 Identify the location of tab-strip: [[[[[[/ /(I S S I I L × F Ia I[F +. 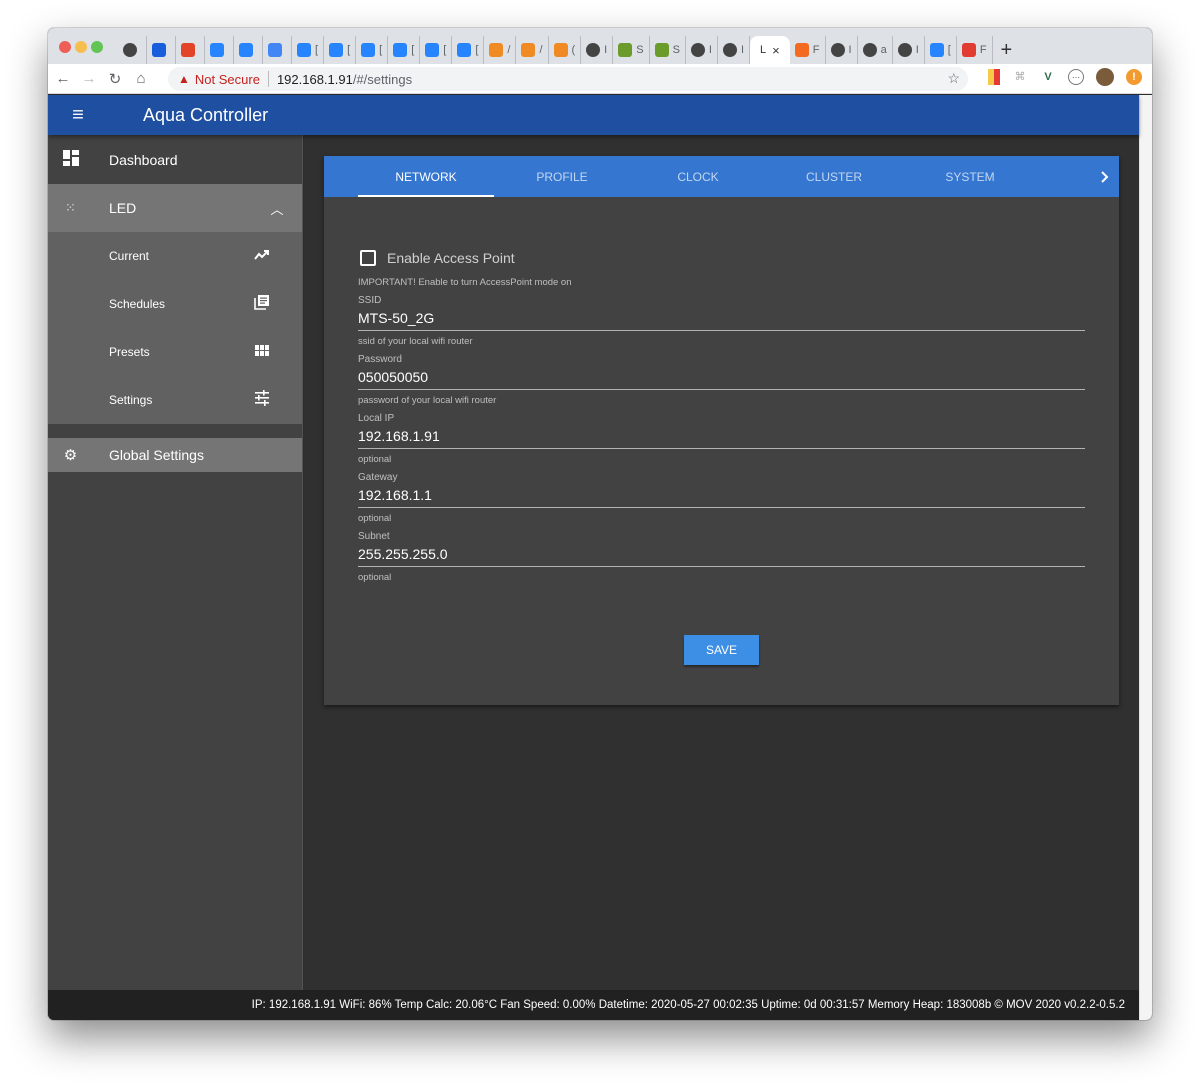
(600, 46).